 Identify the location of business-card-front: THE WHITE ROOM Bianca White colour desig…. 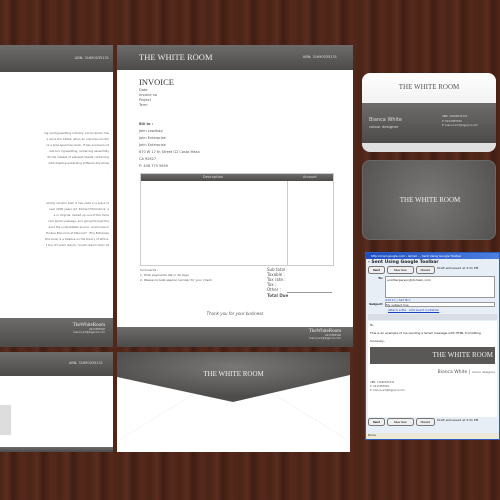
(429, 112).